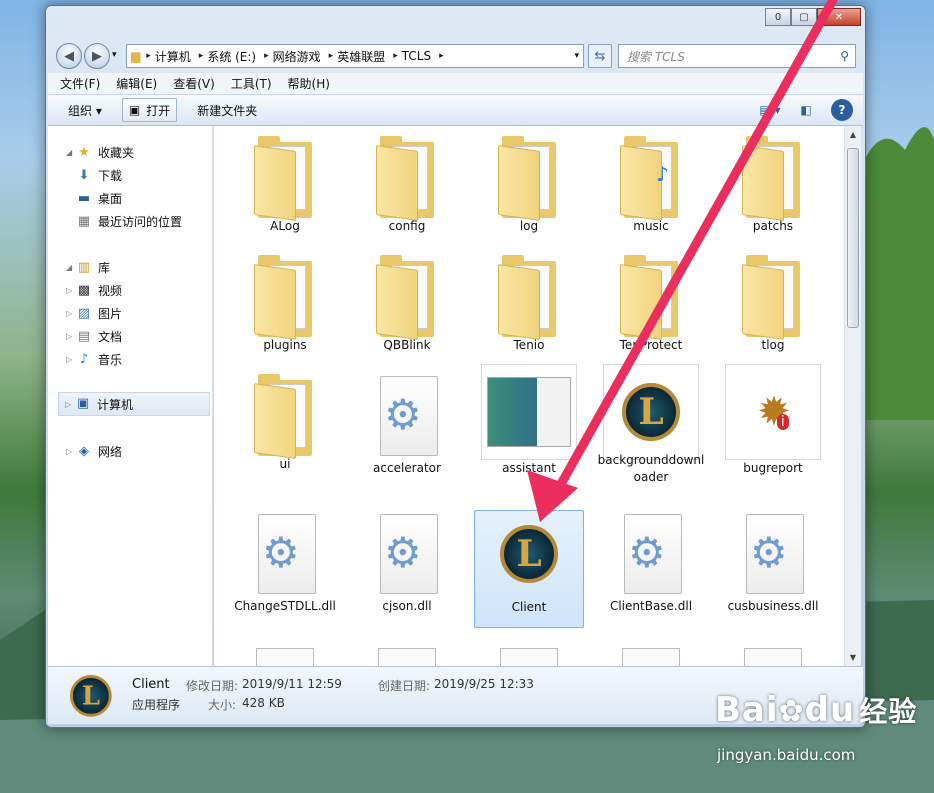 This screenshot has width=934, height=793. I want to click on file-item: ✹ i bugreport, so click(773, 424).